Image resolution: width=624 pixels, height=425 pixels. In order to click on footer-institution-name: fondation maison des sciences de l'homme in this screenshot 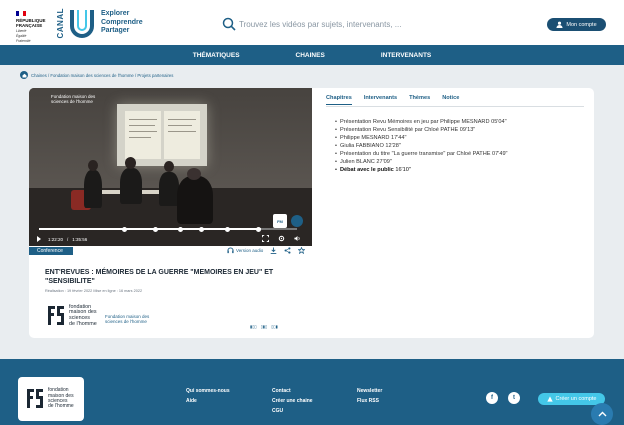, I will do `click(61, 398)`.